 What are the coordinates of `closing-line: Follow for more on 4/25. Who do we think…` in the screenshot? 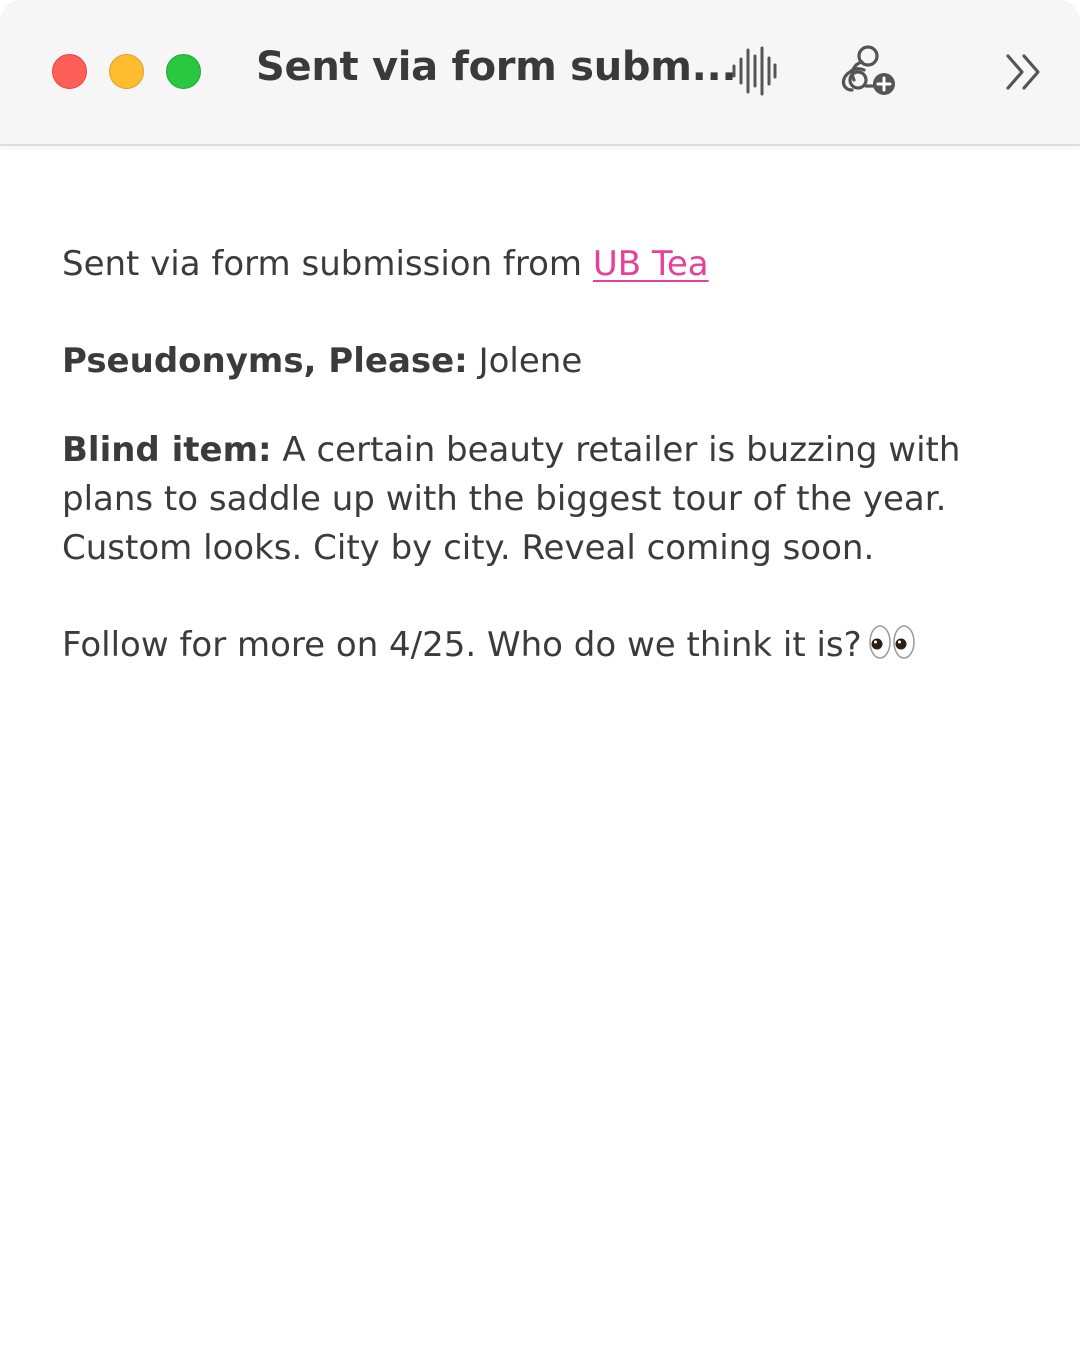 It's located at (542, 647).